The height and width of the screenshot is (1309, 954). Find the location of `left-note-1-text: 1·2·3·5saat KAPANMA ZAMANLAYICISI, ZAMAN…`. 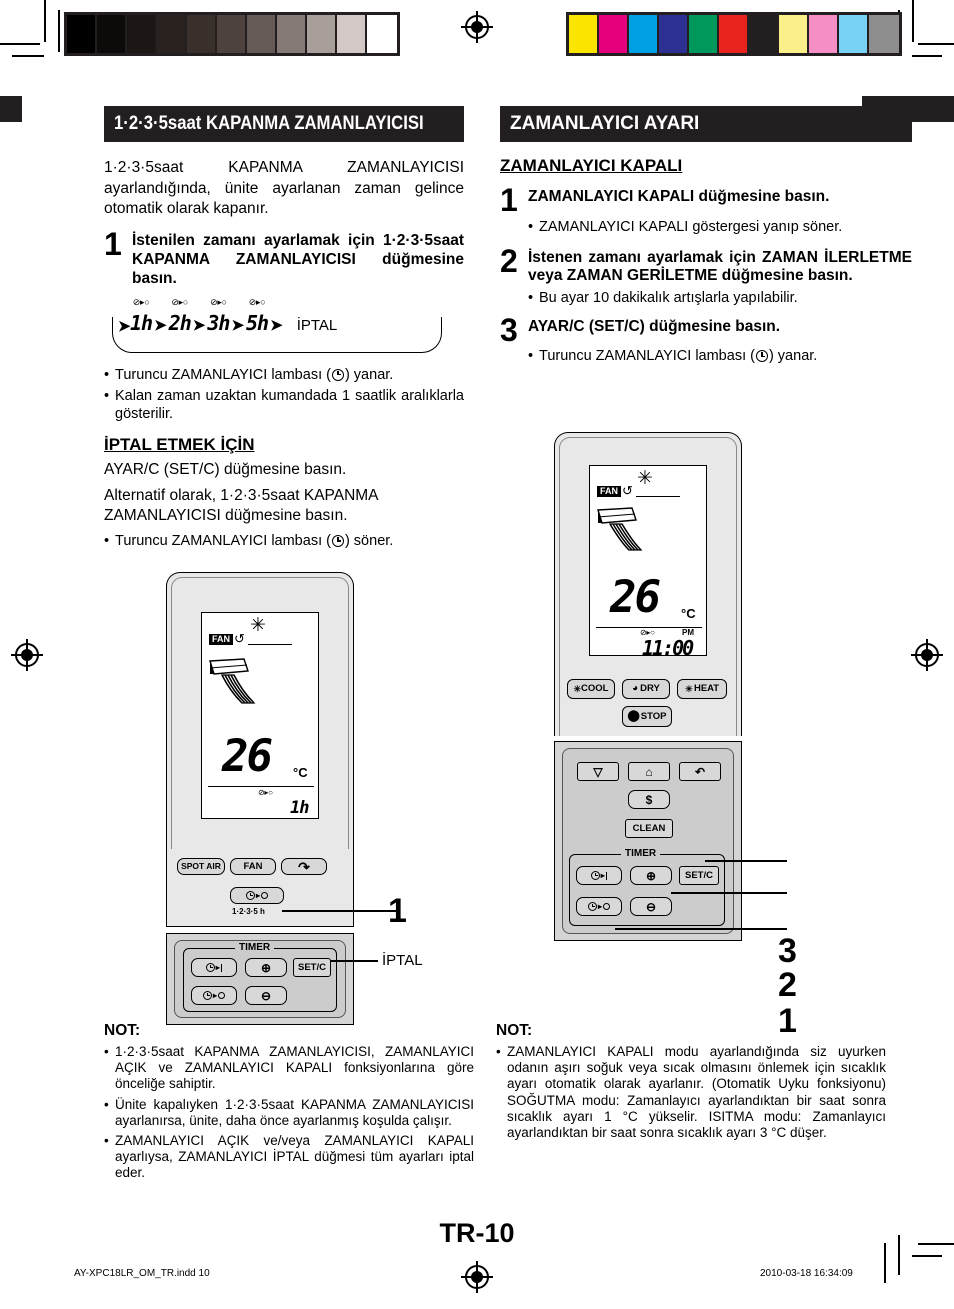

left-note-1-text: 1·2·3·5saat KAPANMA ZAMANLAYICISI, ZAMAN… is located at coordinates (294, 1068).